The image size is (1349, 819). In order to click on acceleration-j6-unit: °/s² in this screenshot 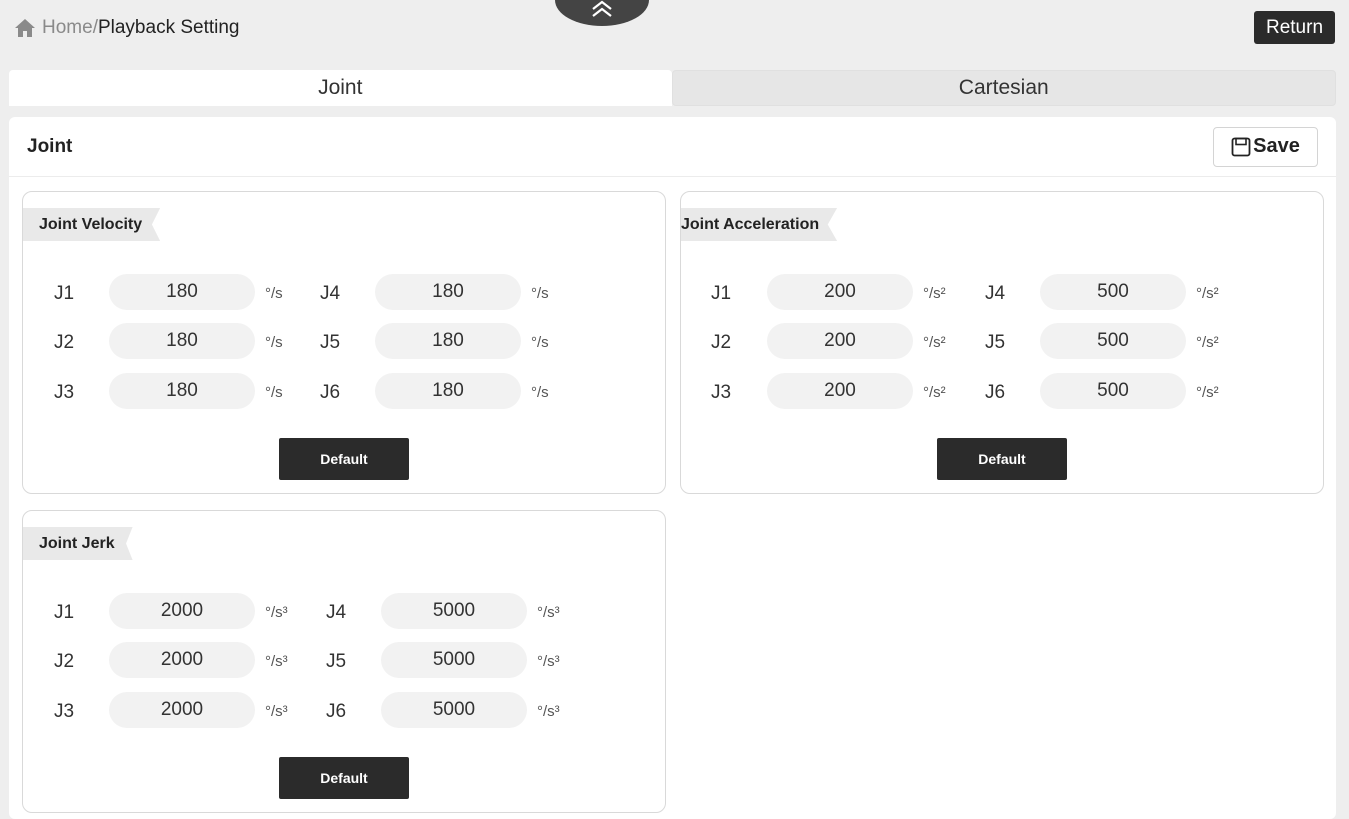, I will do `click(1207, 392)`.